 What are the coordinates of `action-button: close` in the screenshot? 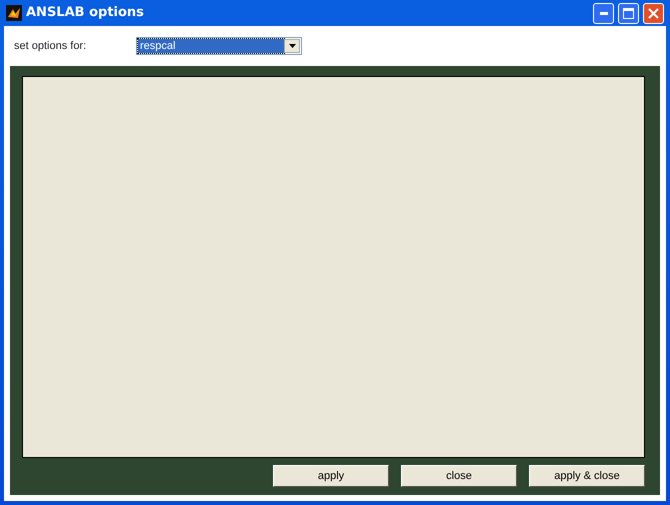 It's located at (459, 476).